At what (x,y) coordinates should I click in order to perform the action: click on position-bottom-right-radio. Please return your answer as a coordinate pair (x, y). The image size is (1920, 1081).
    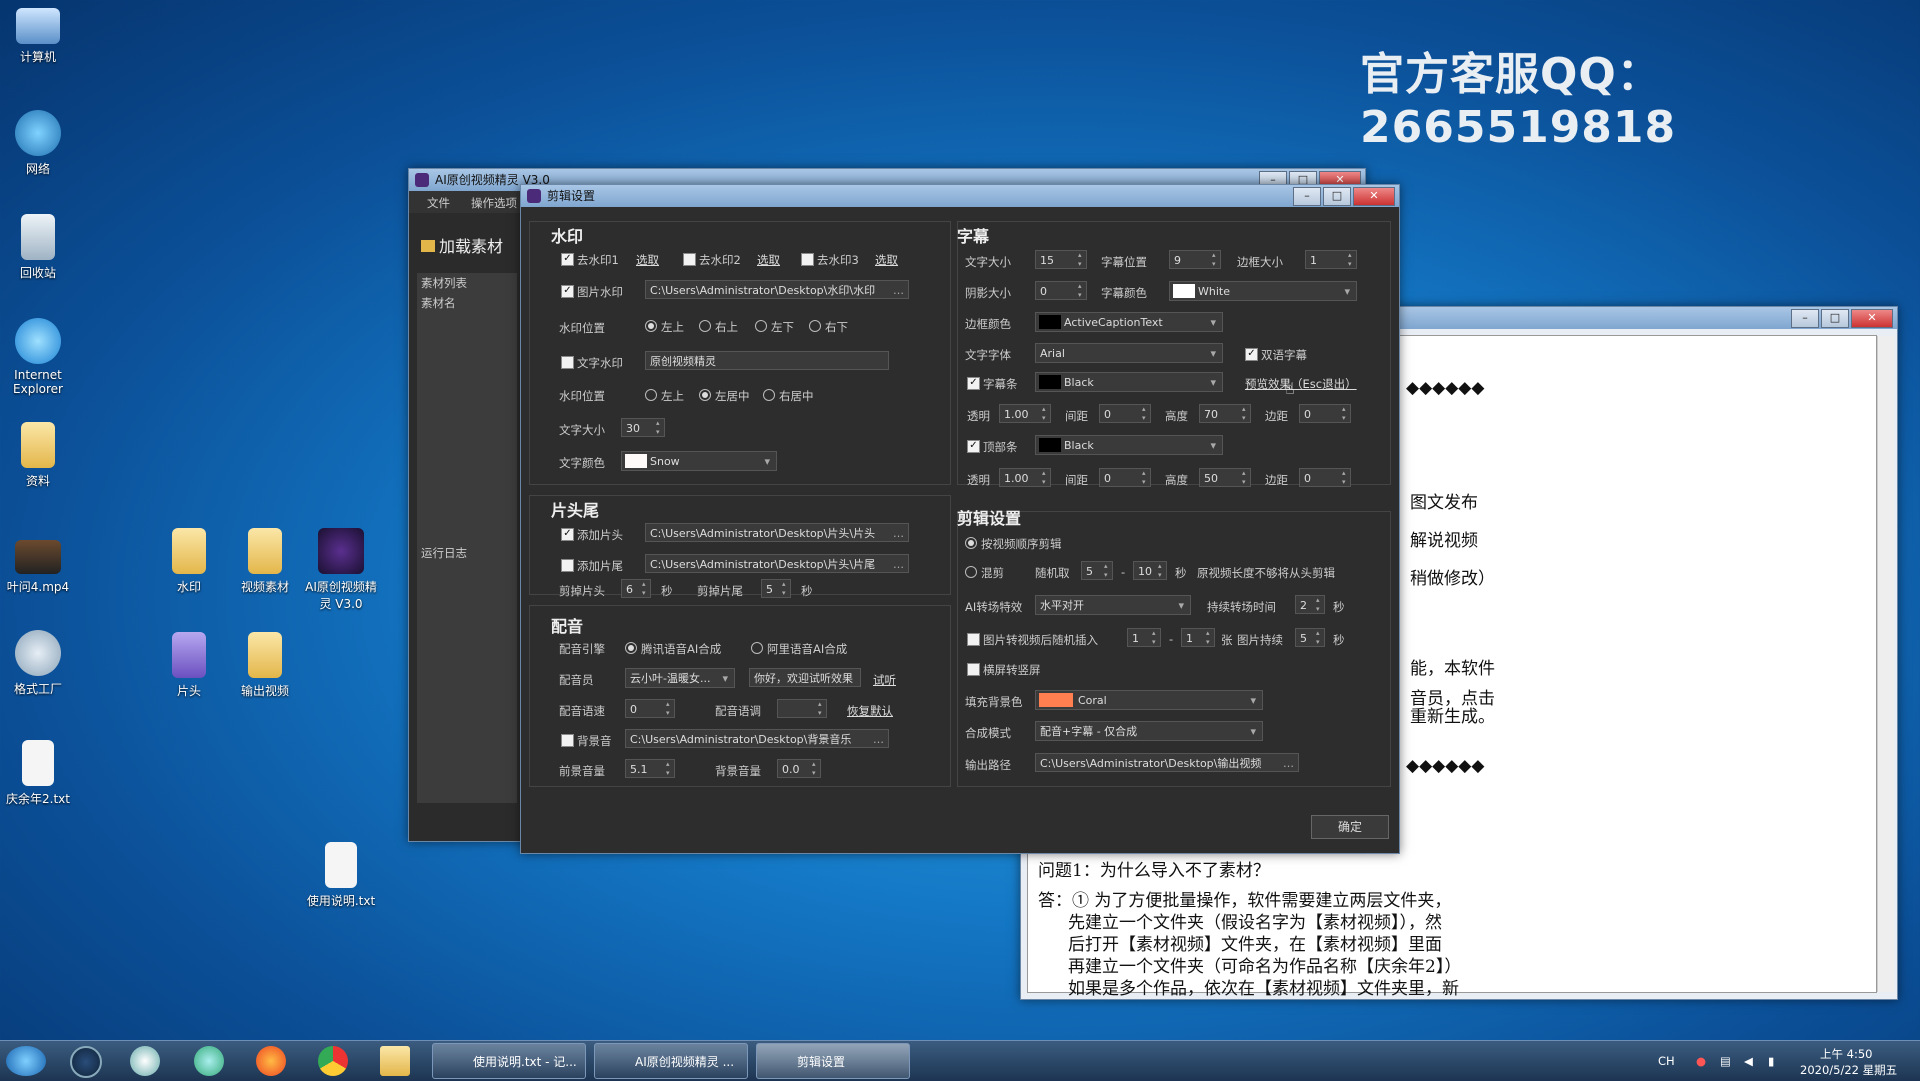
    Looking at the image, I should click on (815, 326).